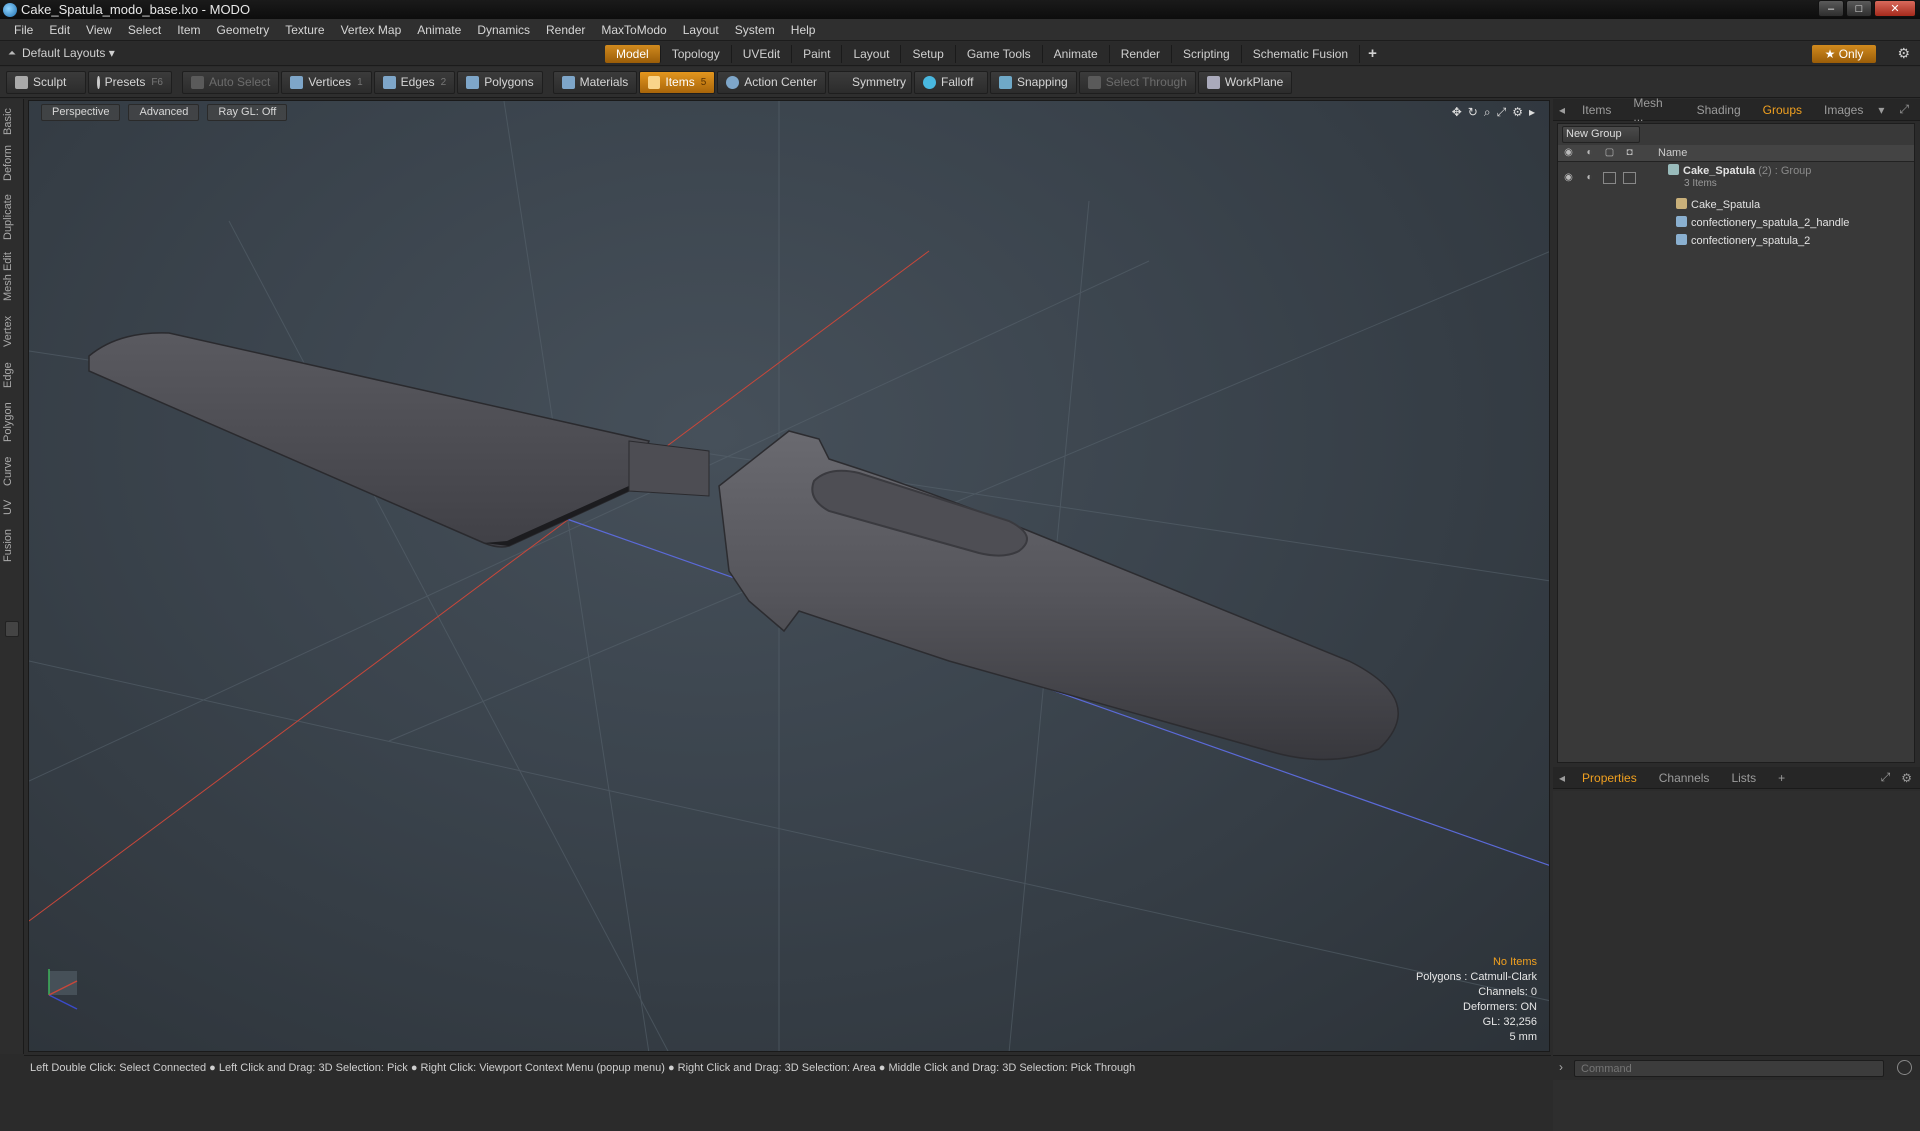 The width and height of the screenshot is (1920, 1131). Describe the element at coordinates (1736, 223) in the screenshot. I see `list-item-spatula-handle: confectionery_spatula_2_handle` at that location.